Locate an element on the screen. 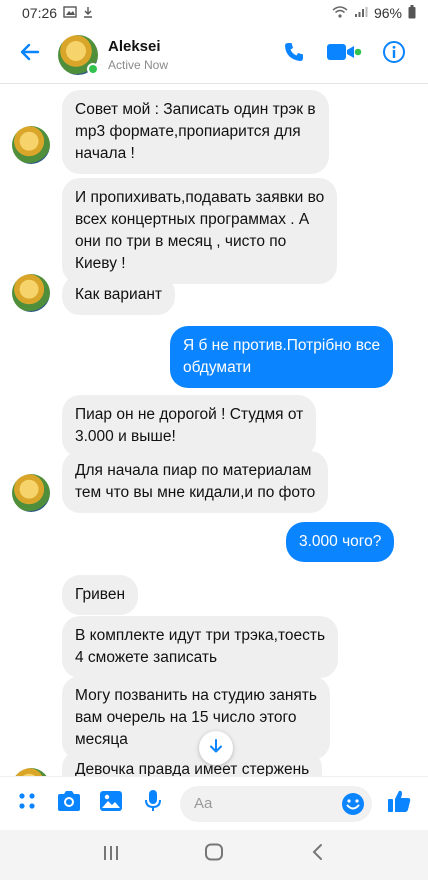 This screenshot has height=880, width=428. call-button is located at coordinates (294, 54).